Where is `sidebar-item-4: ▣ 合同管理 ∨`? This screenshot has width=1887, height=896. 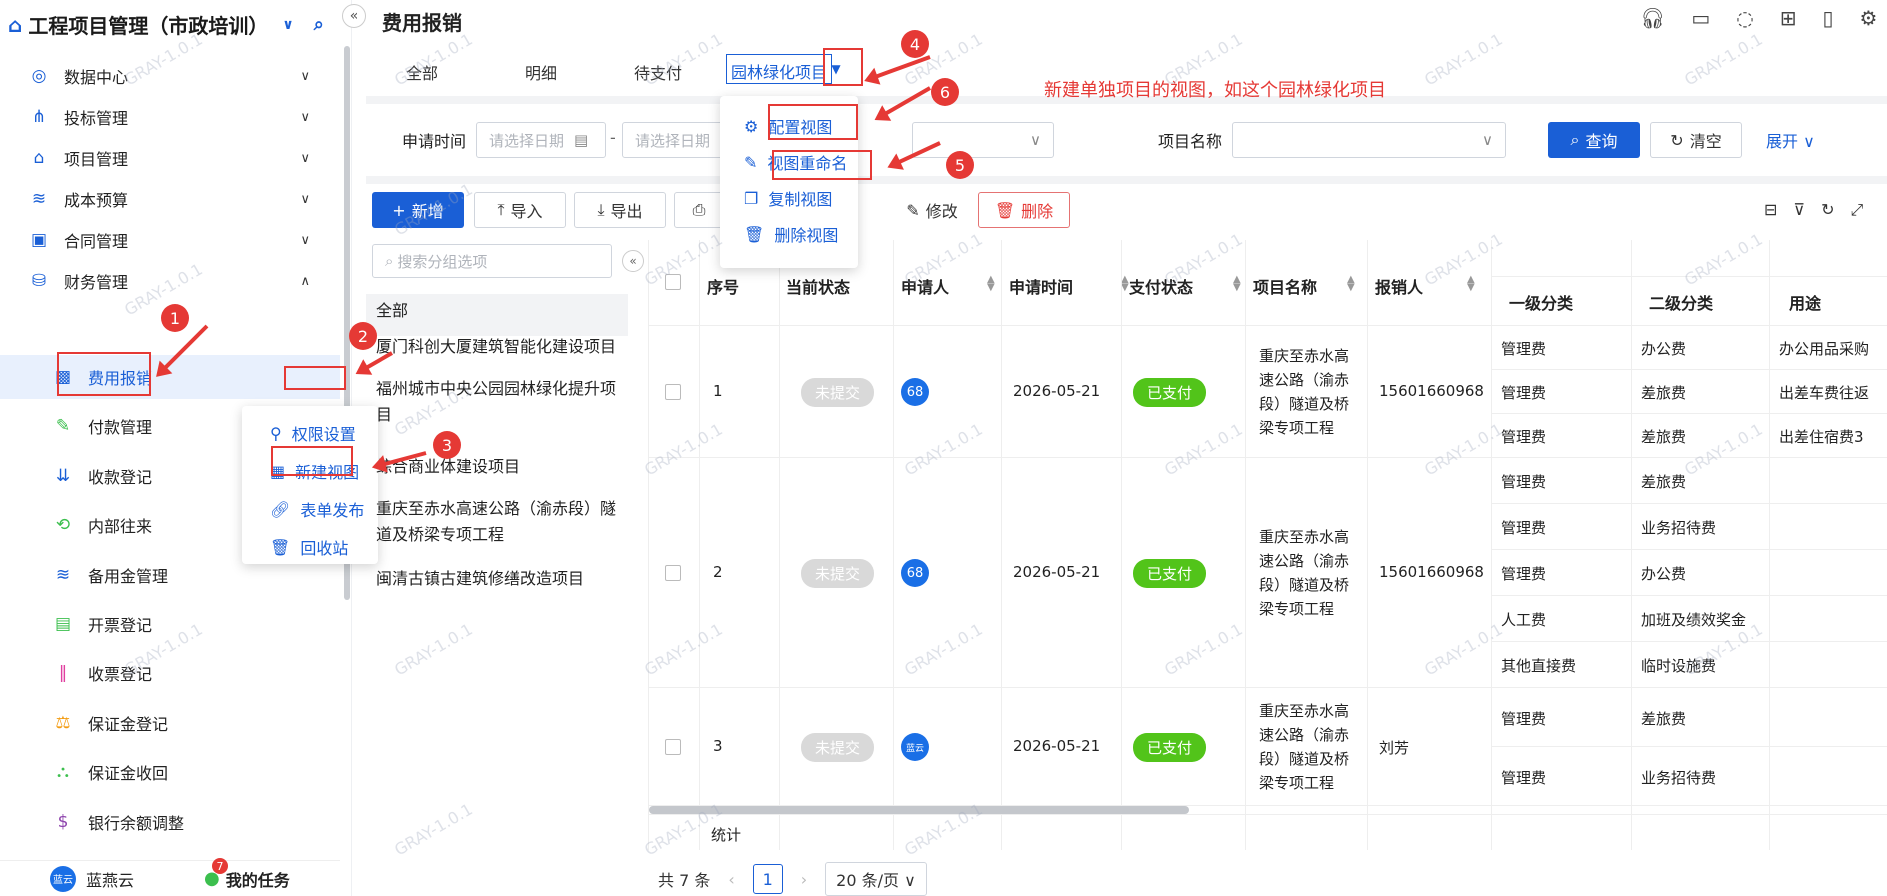 sidebar-item-4: ▣ 合同管理 ∨ is located at coordinates (170, 240).